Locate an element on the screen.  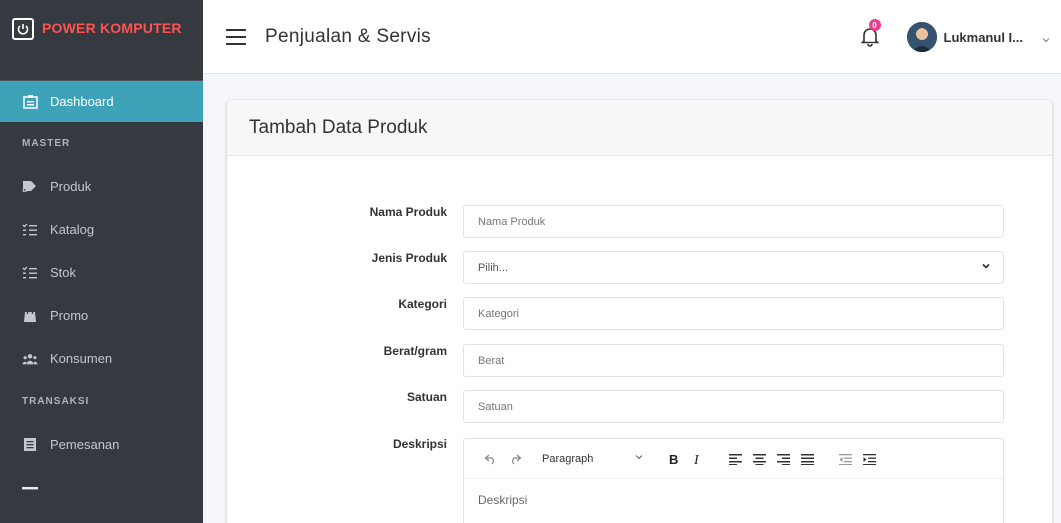
editor-toolbar: Paragraph B I is located at coordinates (733, 459).